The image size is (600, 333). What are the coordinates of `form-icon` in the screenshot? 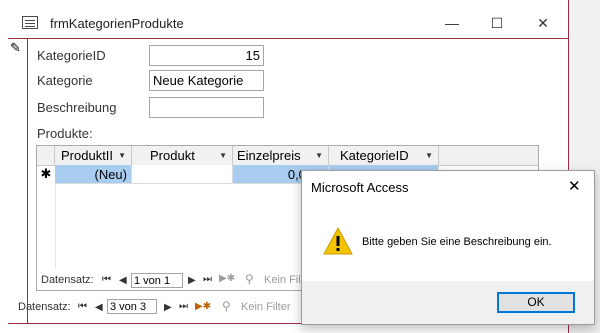 It's located at (30, 22).